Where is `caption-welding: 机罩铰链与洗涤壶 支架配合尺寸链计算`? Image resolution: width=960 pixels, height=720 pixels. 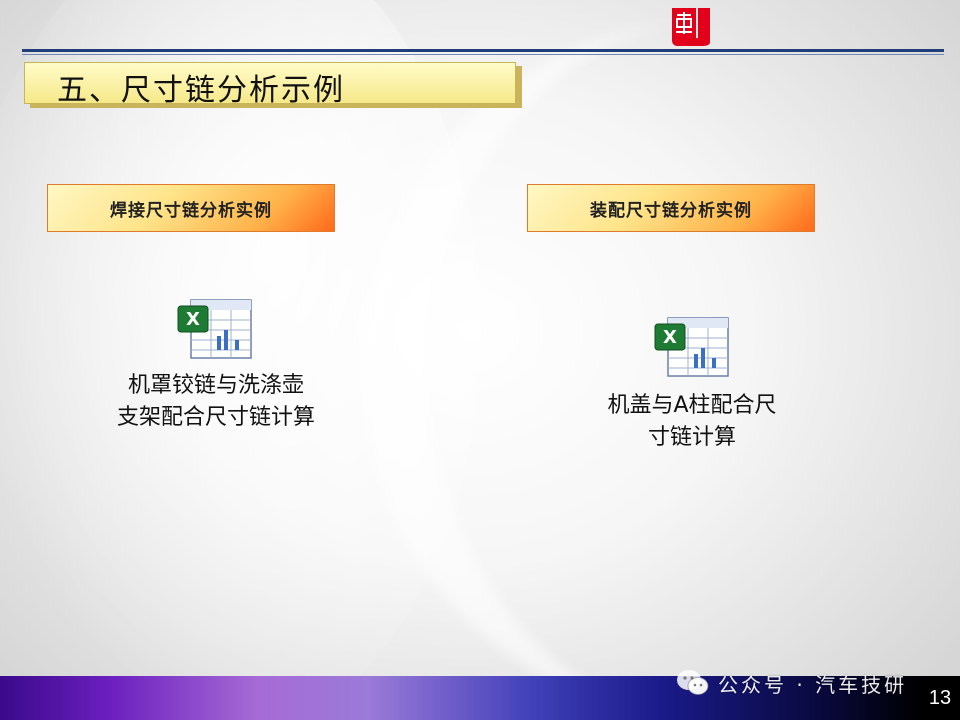
caption-welding: 机罩铰链与洗涤壶 支架配合尺寸链计算 is located at coordinates (216, 402).